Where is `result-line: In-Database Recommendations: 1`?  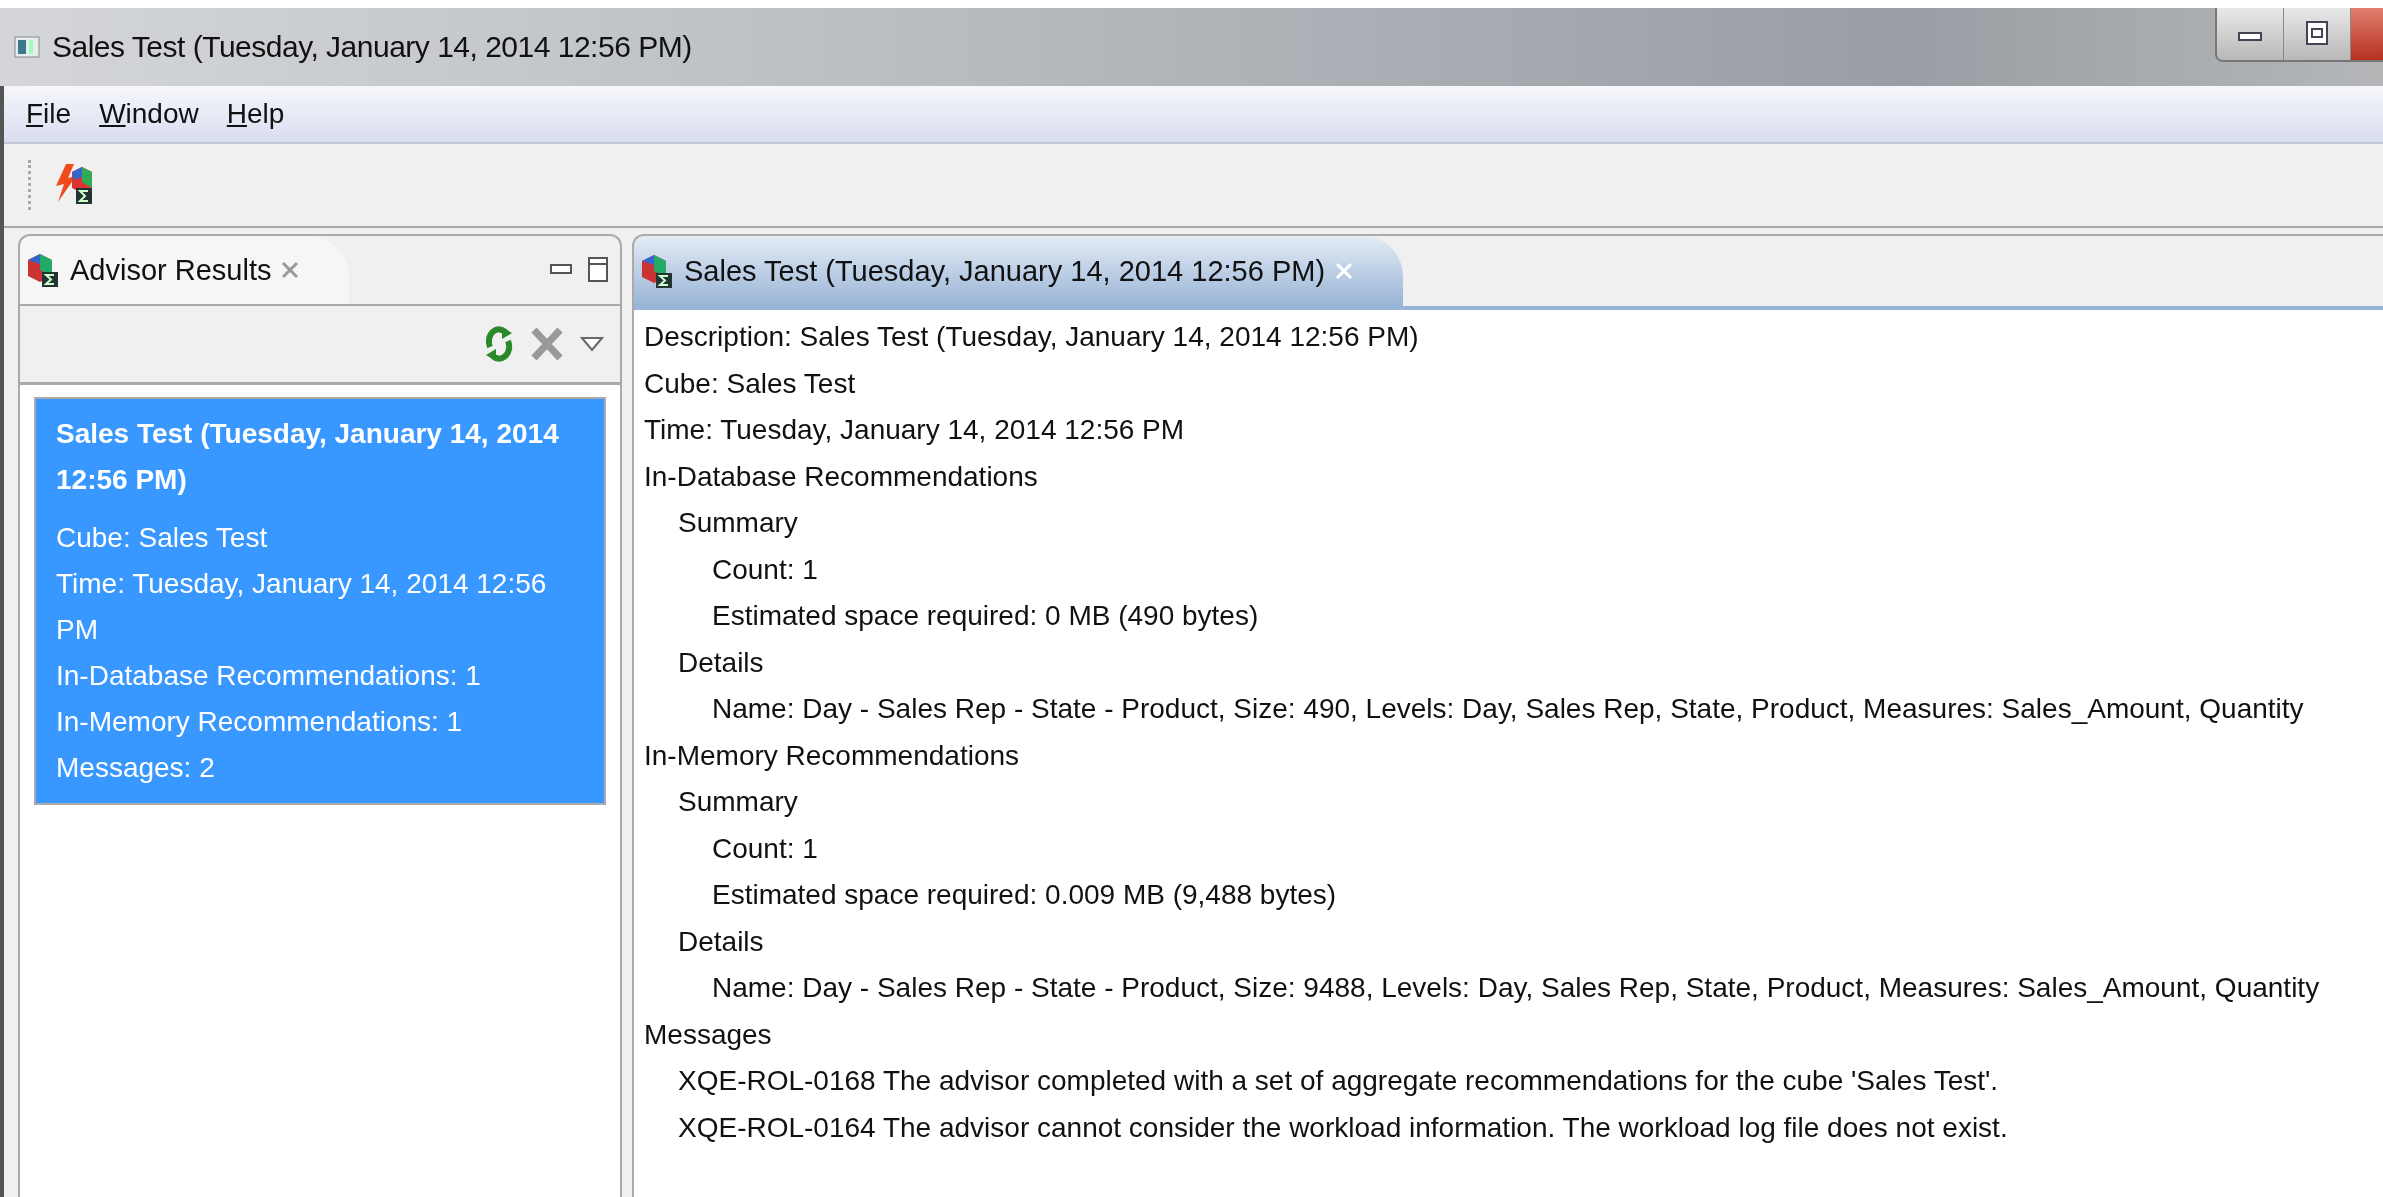 result-line: In-Database Recommendations: 1 is located at coordinates (269, 676).